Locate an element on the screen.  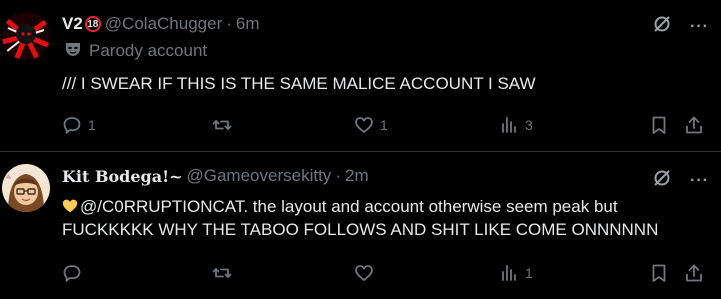
mask-icon is located at coordinates (73, 51).